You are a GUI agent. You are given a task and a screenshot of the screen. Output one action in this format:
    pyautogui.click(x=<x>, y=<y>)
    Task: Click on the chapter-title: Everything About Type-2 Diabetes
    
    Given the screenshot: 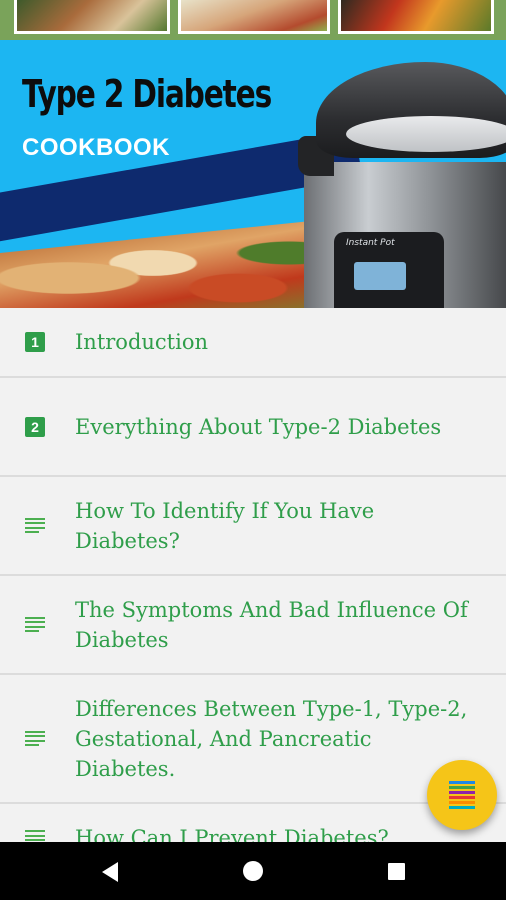 What is the action you would take?
    pyautogui.click(x=258, y=426)
    